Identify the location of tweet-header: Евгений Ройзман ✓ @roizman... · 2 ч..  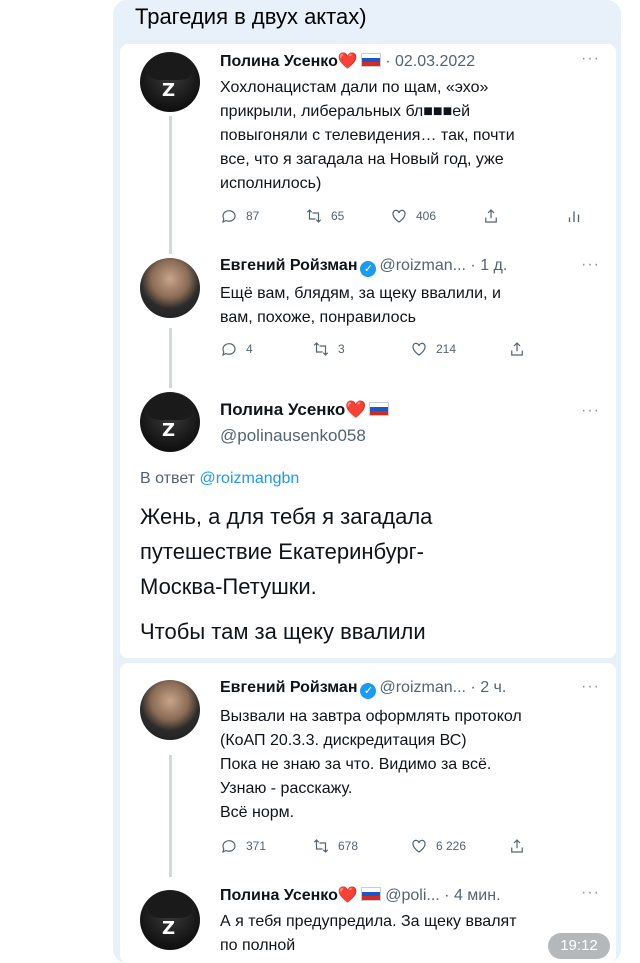
(363, 689).